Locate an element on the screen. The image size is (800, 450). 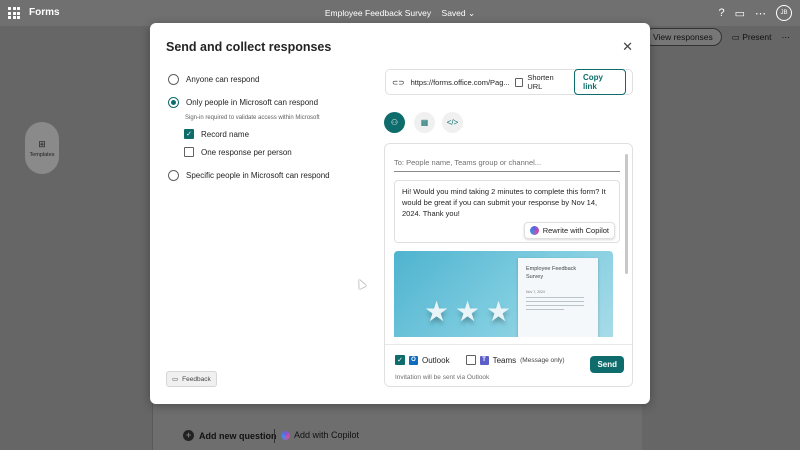
help-icon: ? is located at coordinates (721, 13).